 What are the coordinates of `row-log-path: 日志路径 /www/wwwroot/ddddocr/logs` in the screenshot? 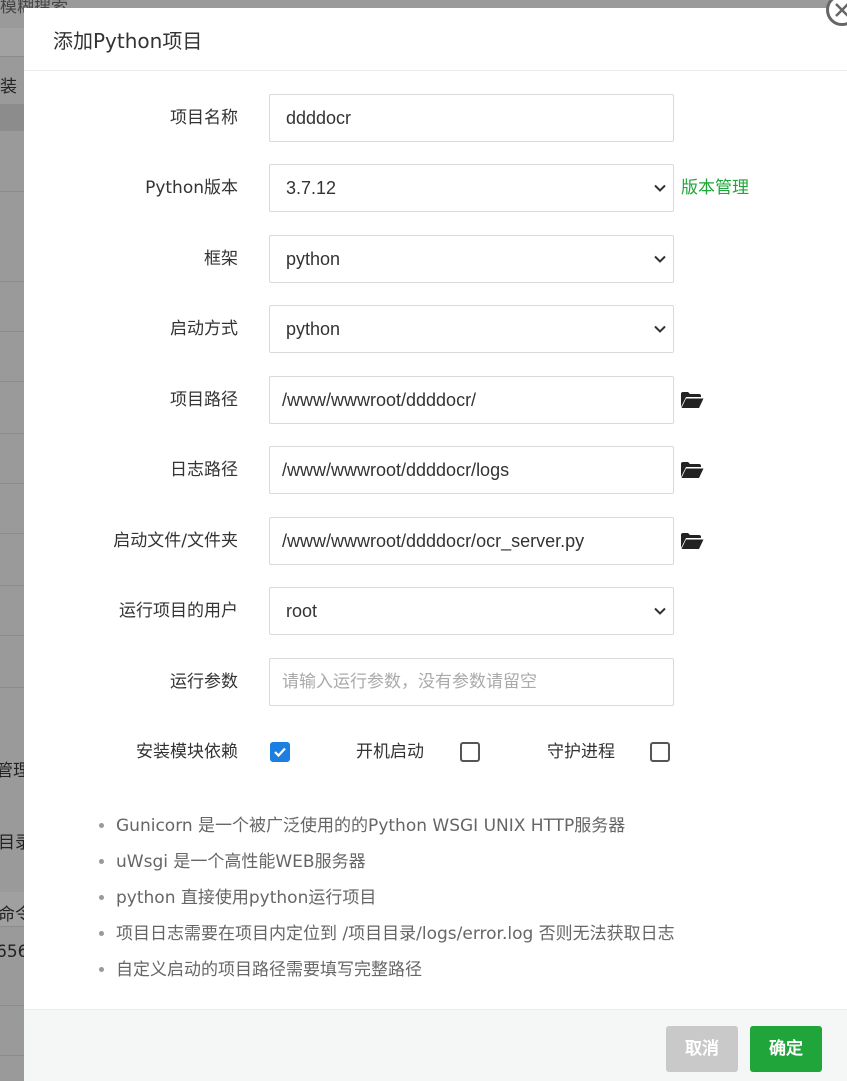 It's located at (435, 470).